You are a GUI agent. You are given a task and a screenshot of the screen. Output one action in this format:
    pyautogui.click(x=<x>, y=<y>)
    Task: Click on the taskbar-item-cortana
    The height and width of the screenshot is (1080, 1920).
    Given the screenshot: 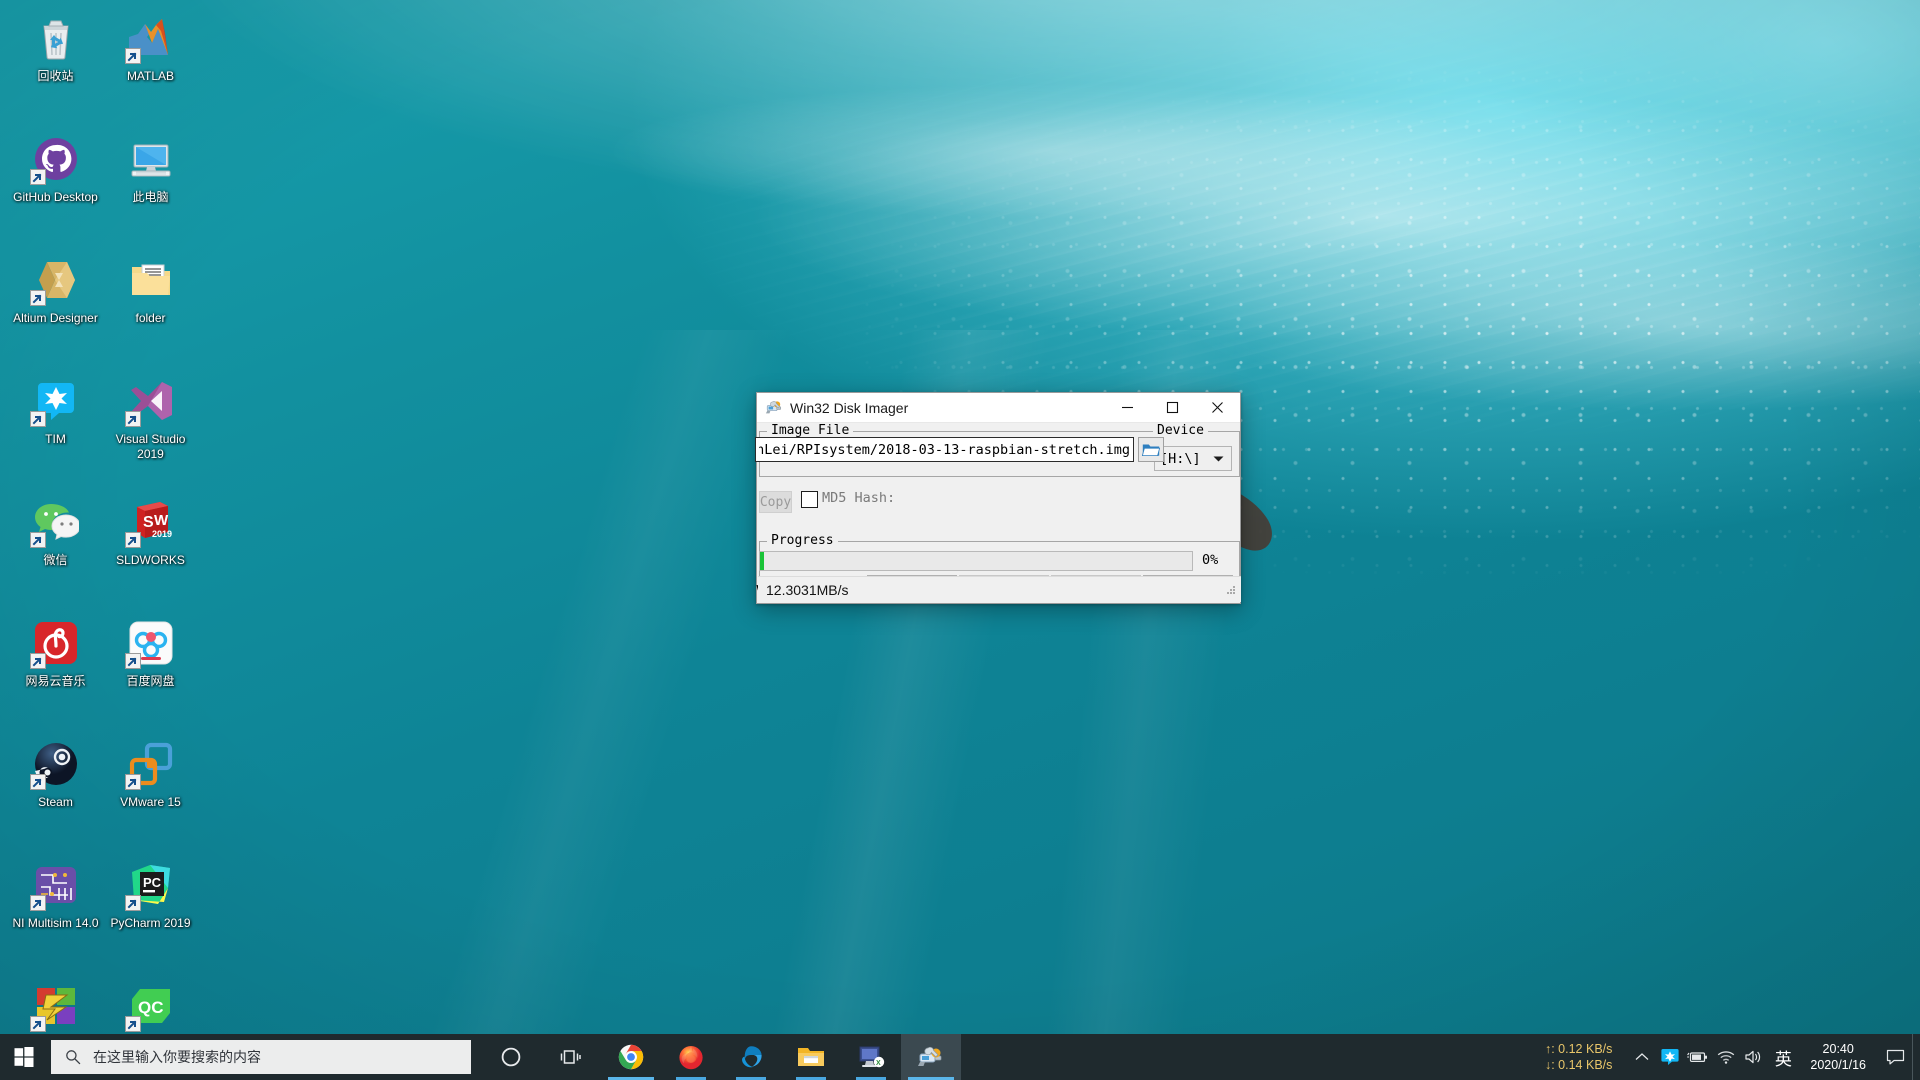 What is the action you would take?
    pyautogui.click(x=511, y=1057)
    